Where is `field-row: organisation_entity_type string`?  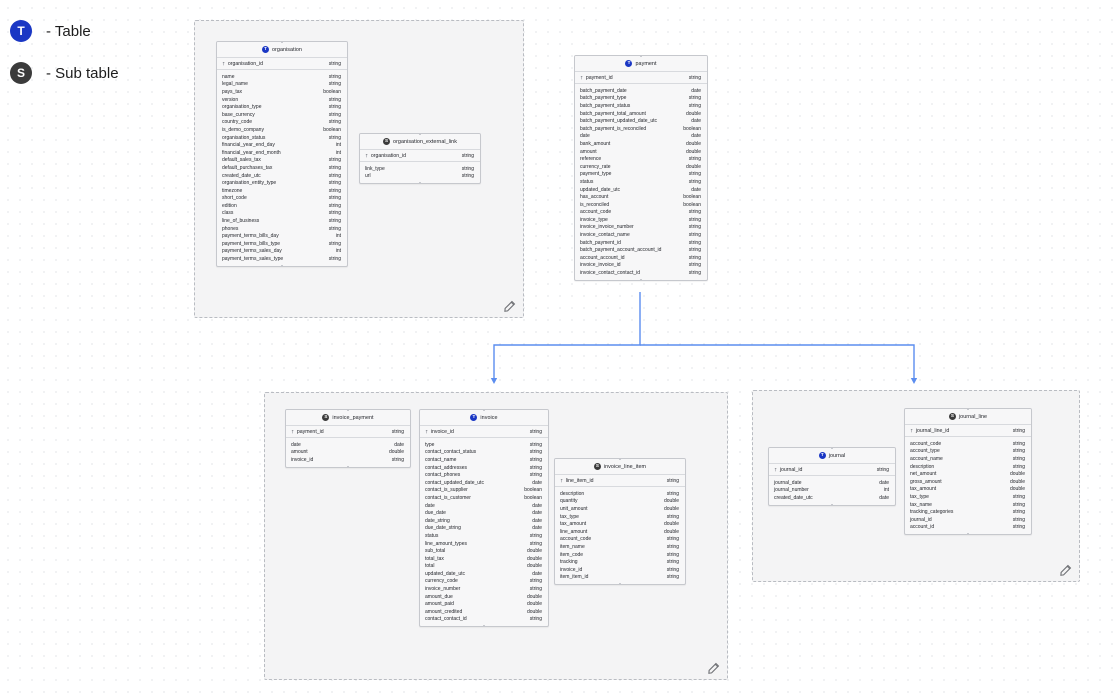 field-row: organisation_entity_type string is located at coordinates (282, 183).